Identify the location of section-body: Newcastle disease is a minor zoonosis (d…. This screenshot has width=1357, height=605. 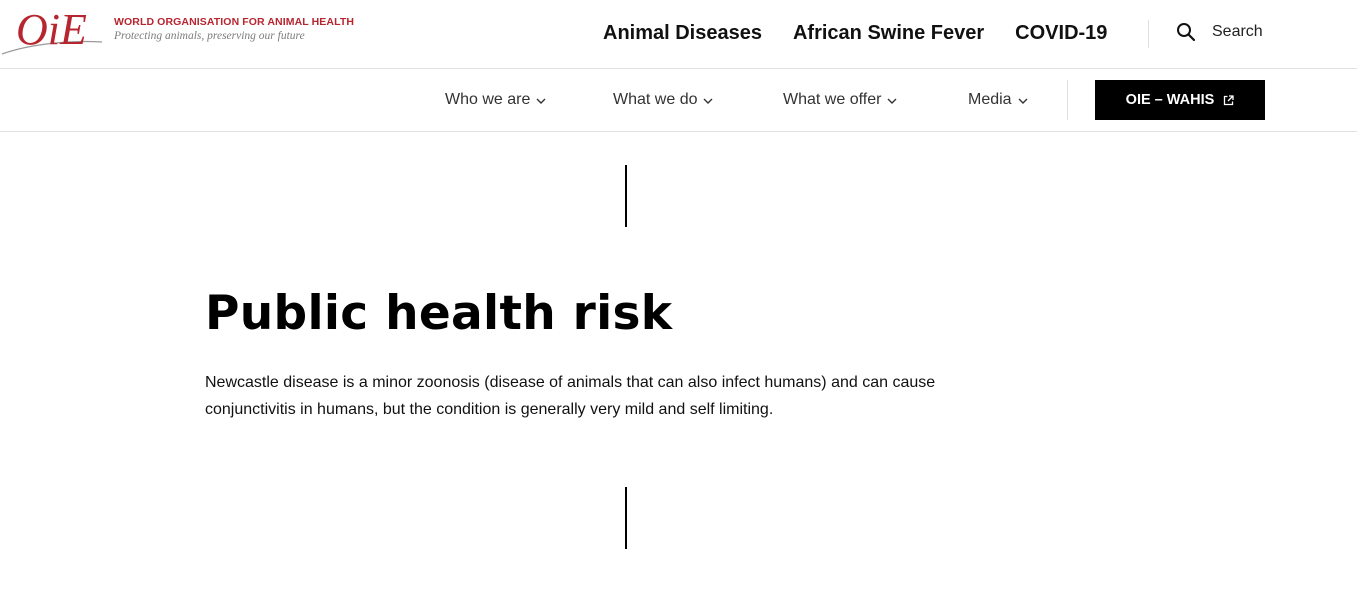
(570, 396).